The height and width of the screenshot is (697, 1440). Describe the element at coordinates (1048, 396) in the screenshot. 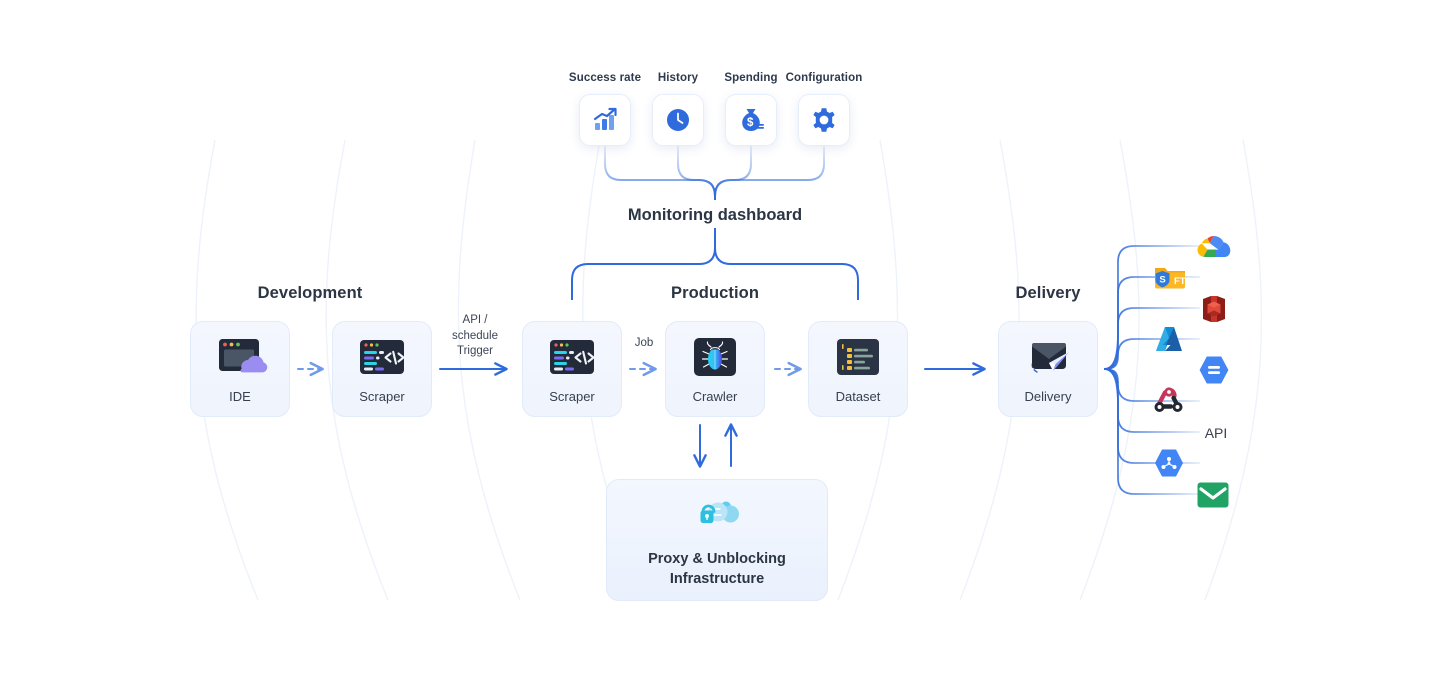

I see `node-label: Delivery` at that location.